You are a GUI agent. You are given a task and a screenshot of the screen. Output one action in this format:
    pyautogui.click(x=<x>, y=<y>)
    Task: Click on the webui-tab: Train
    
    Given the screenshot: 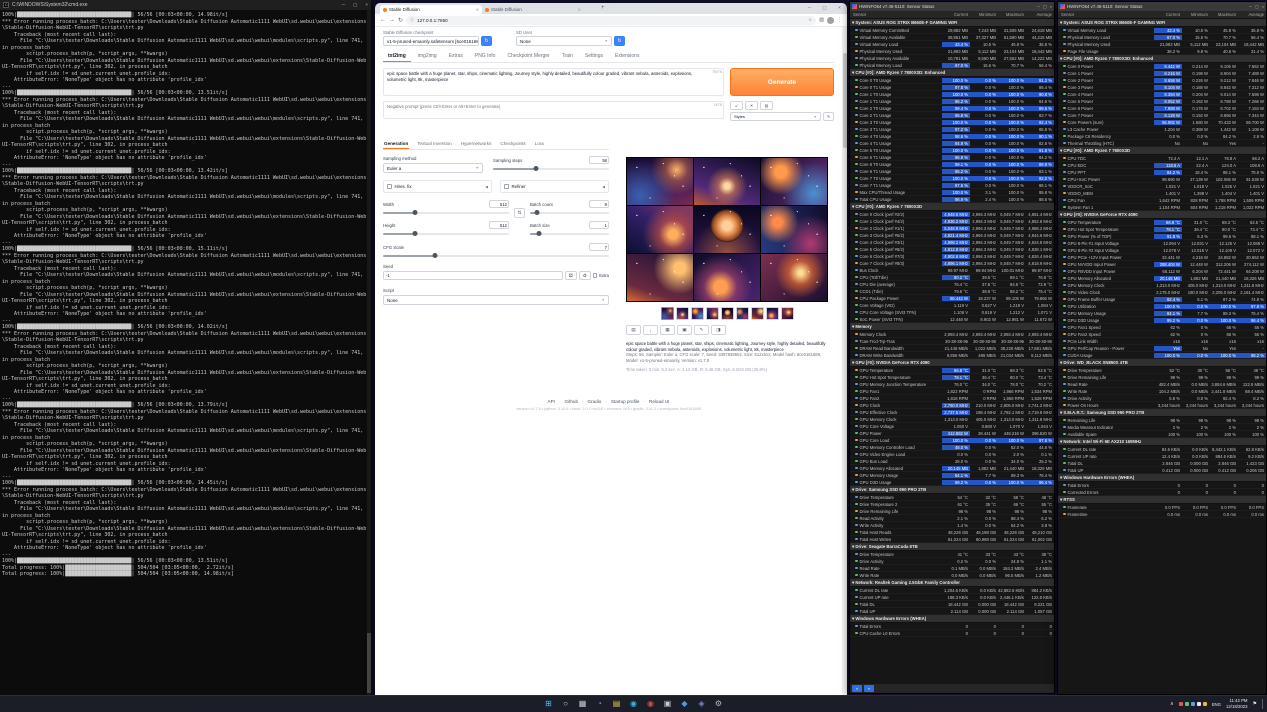 What is the action you would take?
    pyautogui.click(x=567, y=56)
    